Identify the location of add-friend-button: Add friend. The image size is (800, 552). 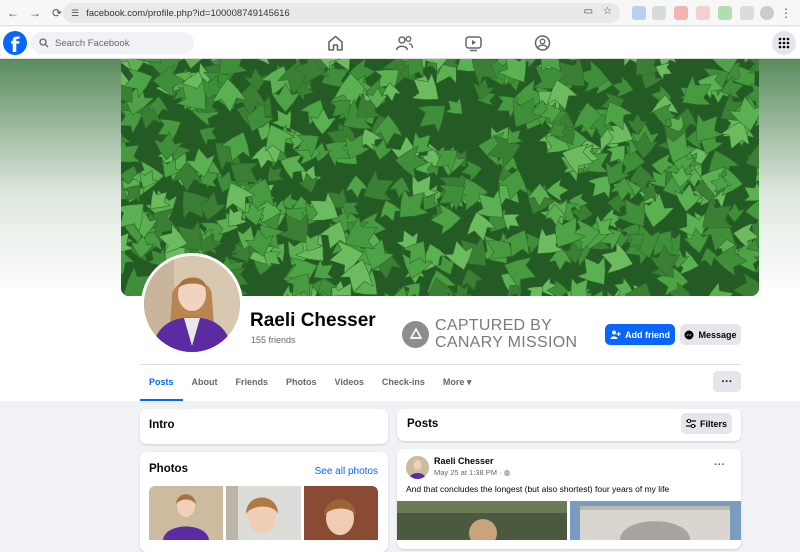
(640, 334).